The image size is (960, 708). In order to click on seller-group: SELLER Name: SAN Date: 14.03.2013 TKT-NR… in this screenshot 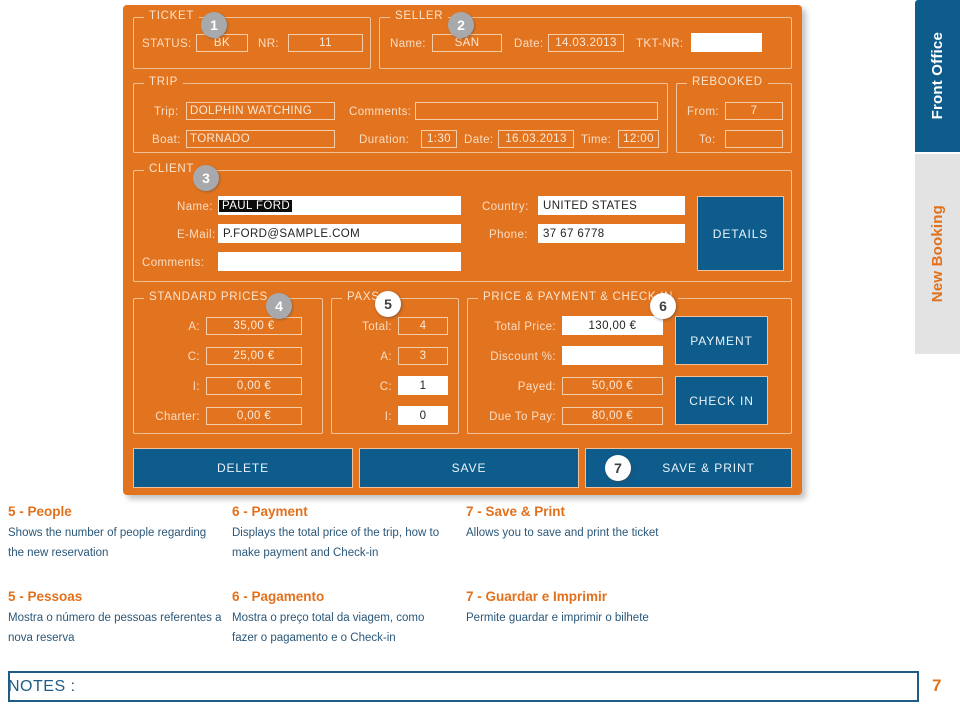, I will do `click(585, 39)`.